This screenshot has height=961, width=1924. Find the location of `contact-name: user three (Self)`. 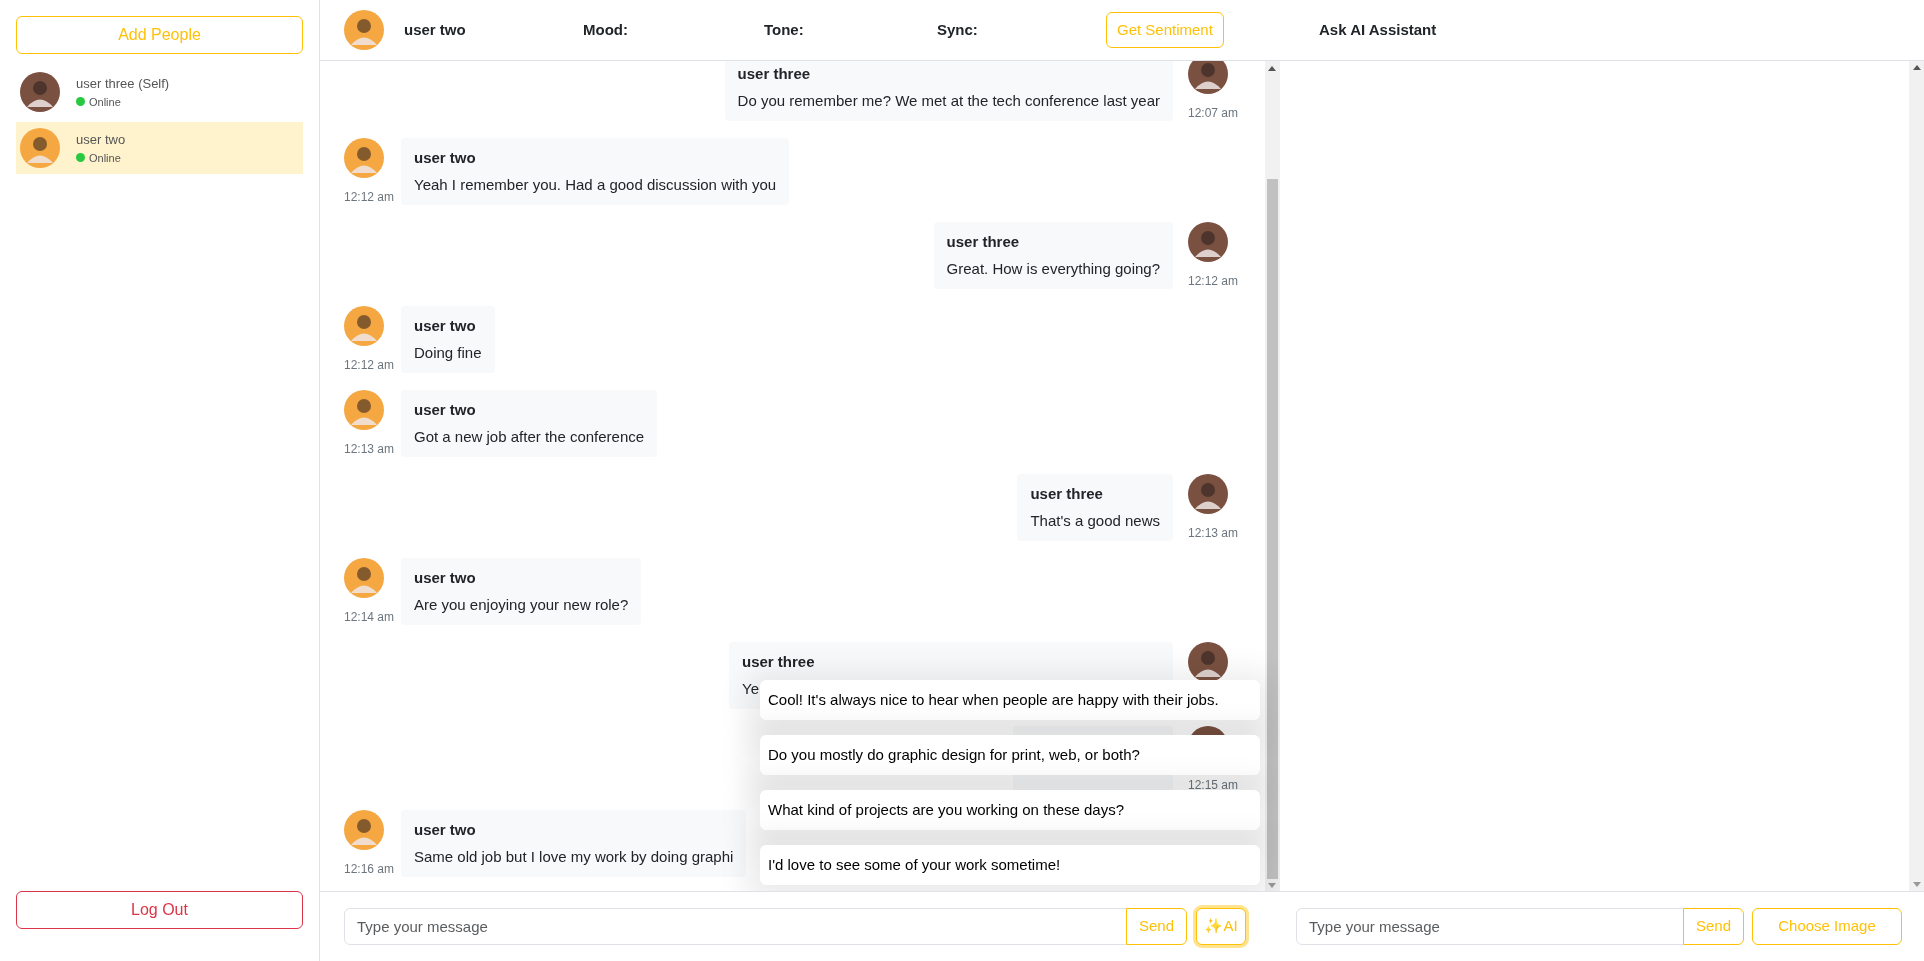

contact-name: user three (Self) is located at coordinates (123, 84).